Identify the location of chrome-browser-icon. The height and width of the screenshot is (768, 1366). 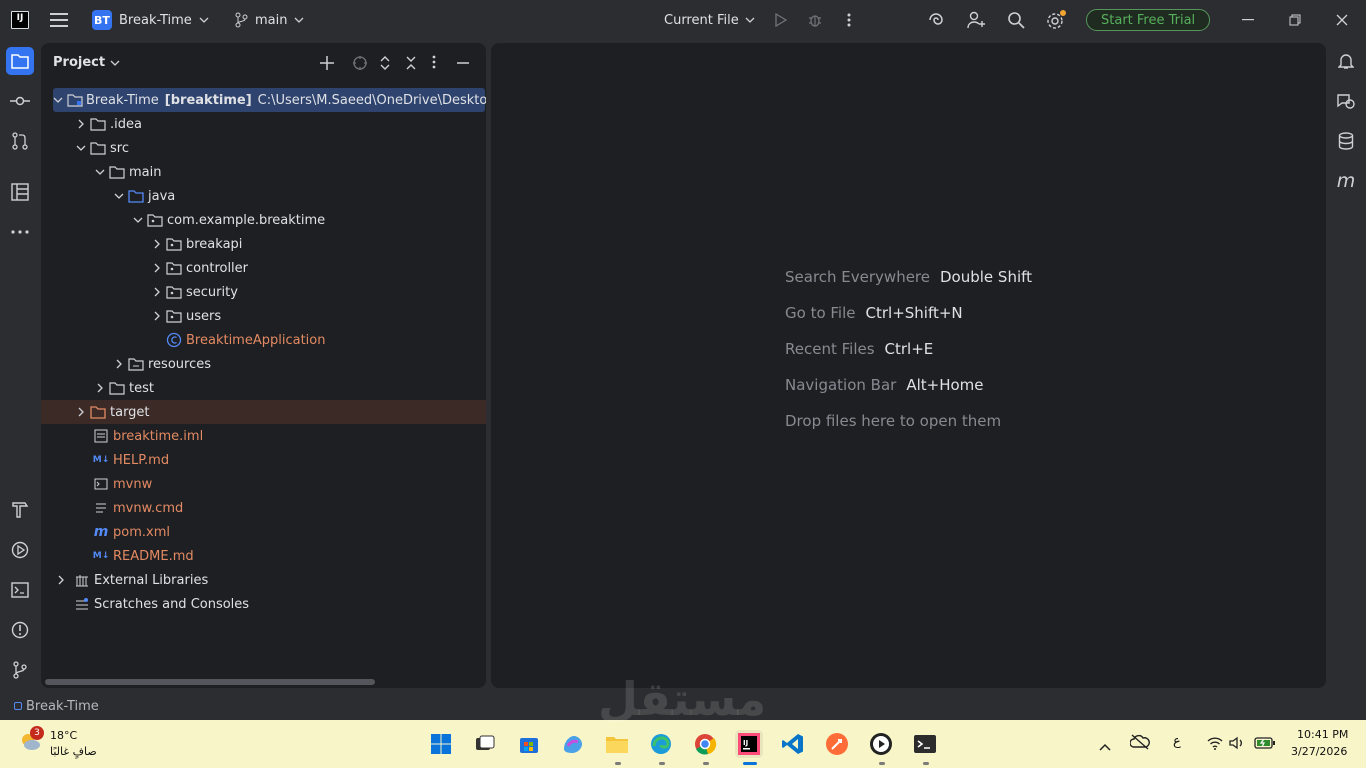
(705, 744).